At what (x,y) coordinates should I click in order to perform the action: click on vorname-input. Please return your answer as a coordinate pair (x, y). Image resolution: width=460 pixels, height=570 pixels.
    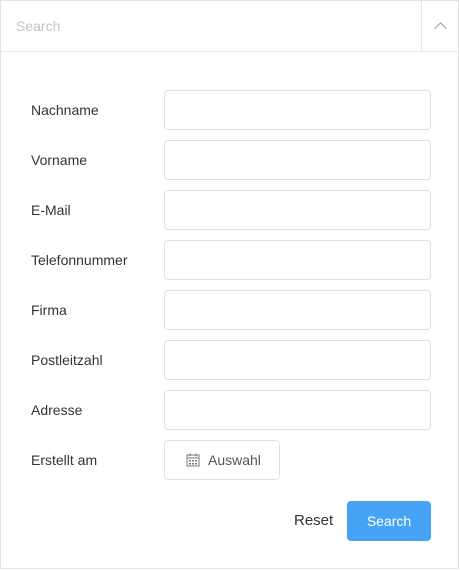
    Looking at the image, I should click on (297, 160).